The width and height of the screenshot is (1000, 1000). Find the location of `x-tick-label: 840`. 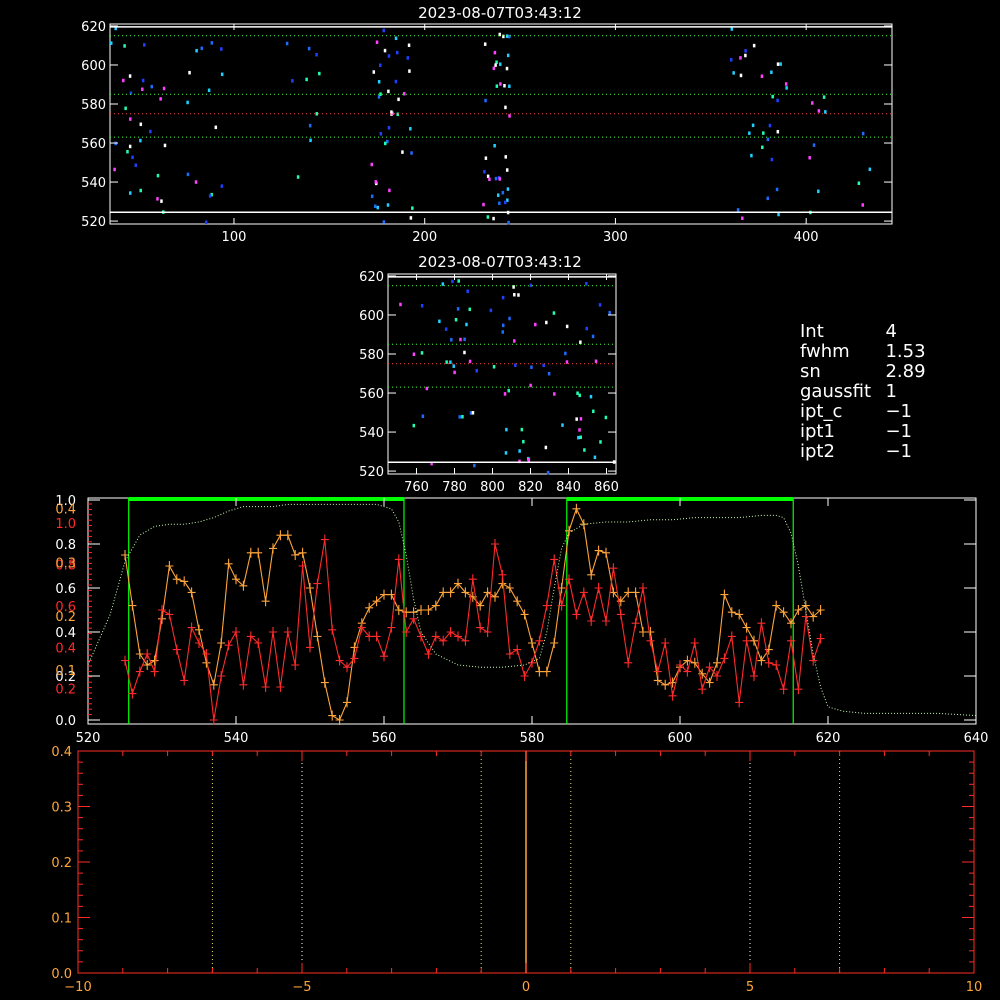

x-tick-label: 840 is located at coordinates (568, 487).